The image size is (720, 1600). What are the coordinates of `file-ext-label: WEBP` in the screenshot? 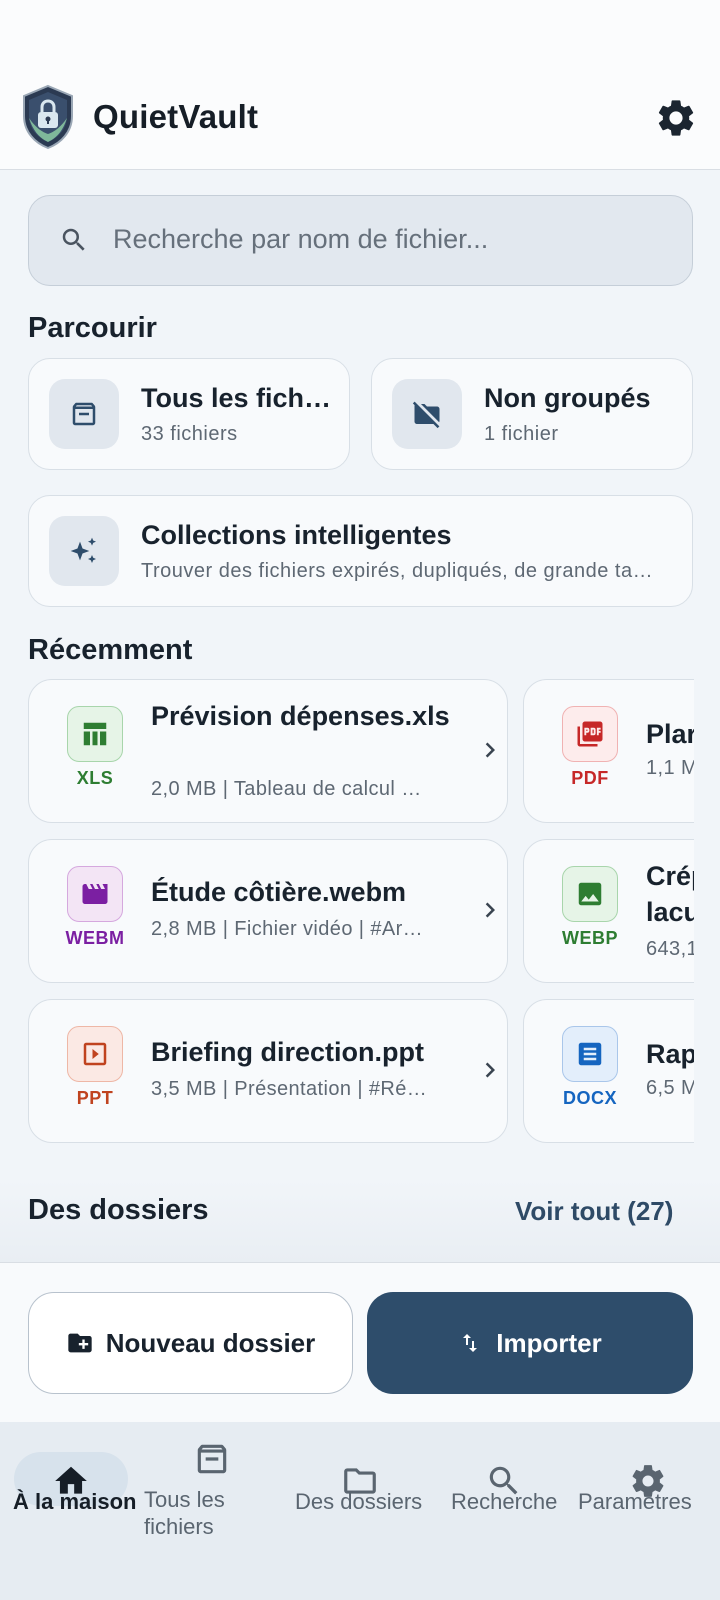 It's located at (590, 938).